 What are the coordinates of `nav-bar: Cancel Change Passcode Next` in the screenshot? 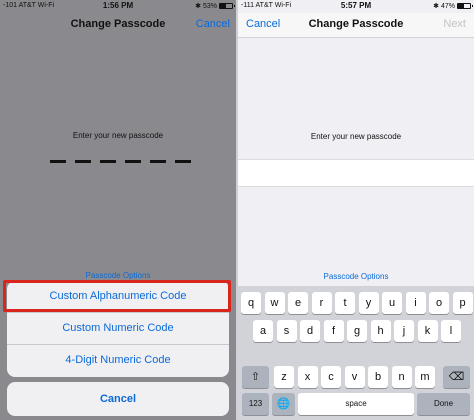 It's located at (356, 25).